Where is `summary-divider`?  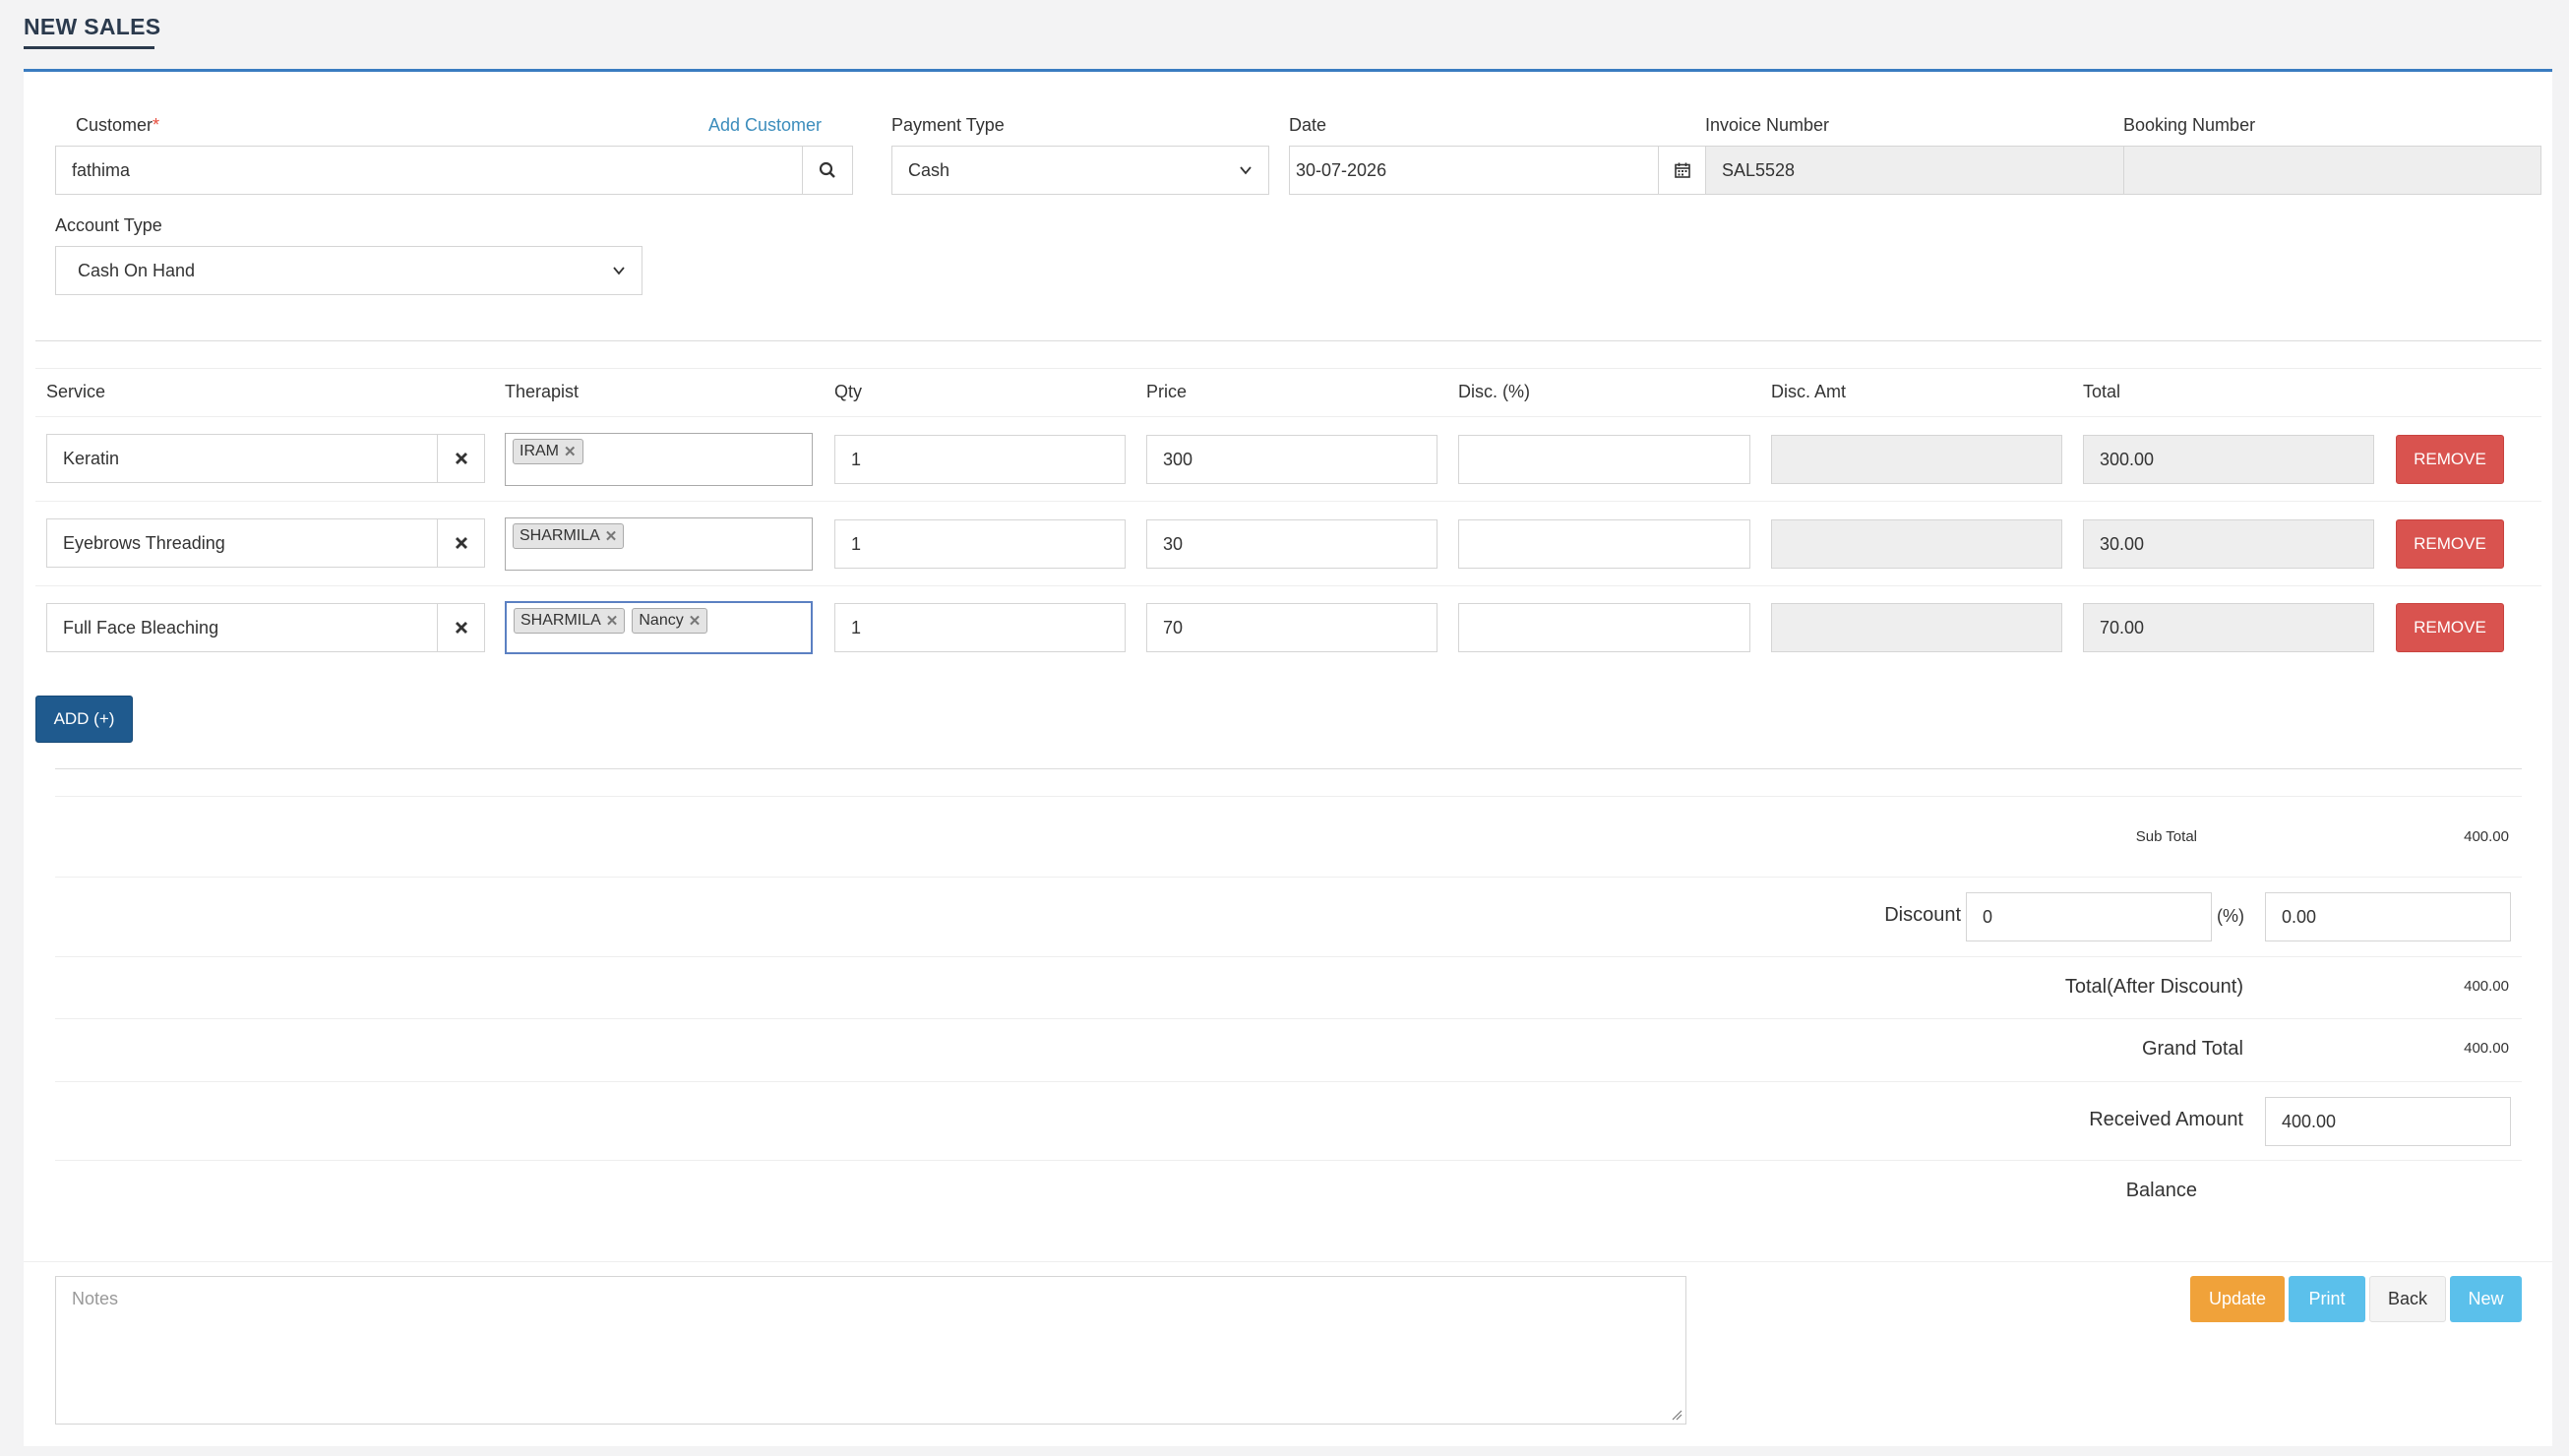 summary-divider is located at coordinates (1288, 768).